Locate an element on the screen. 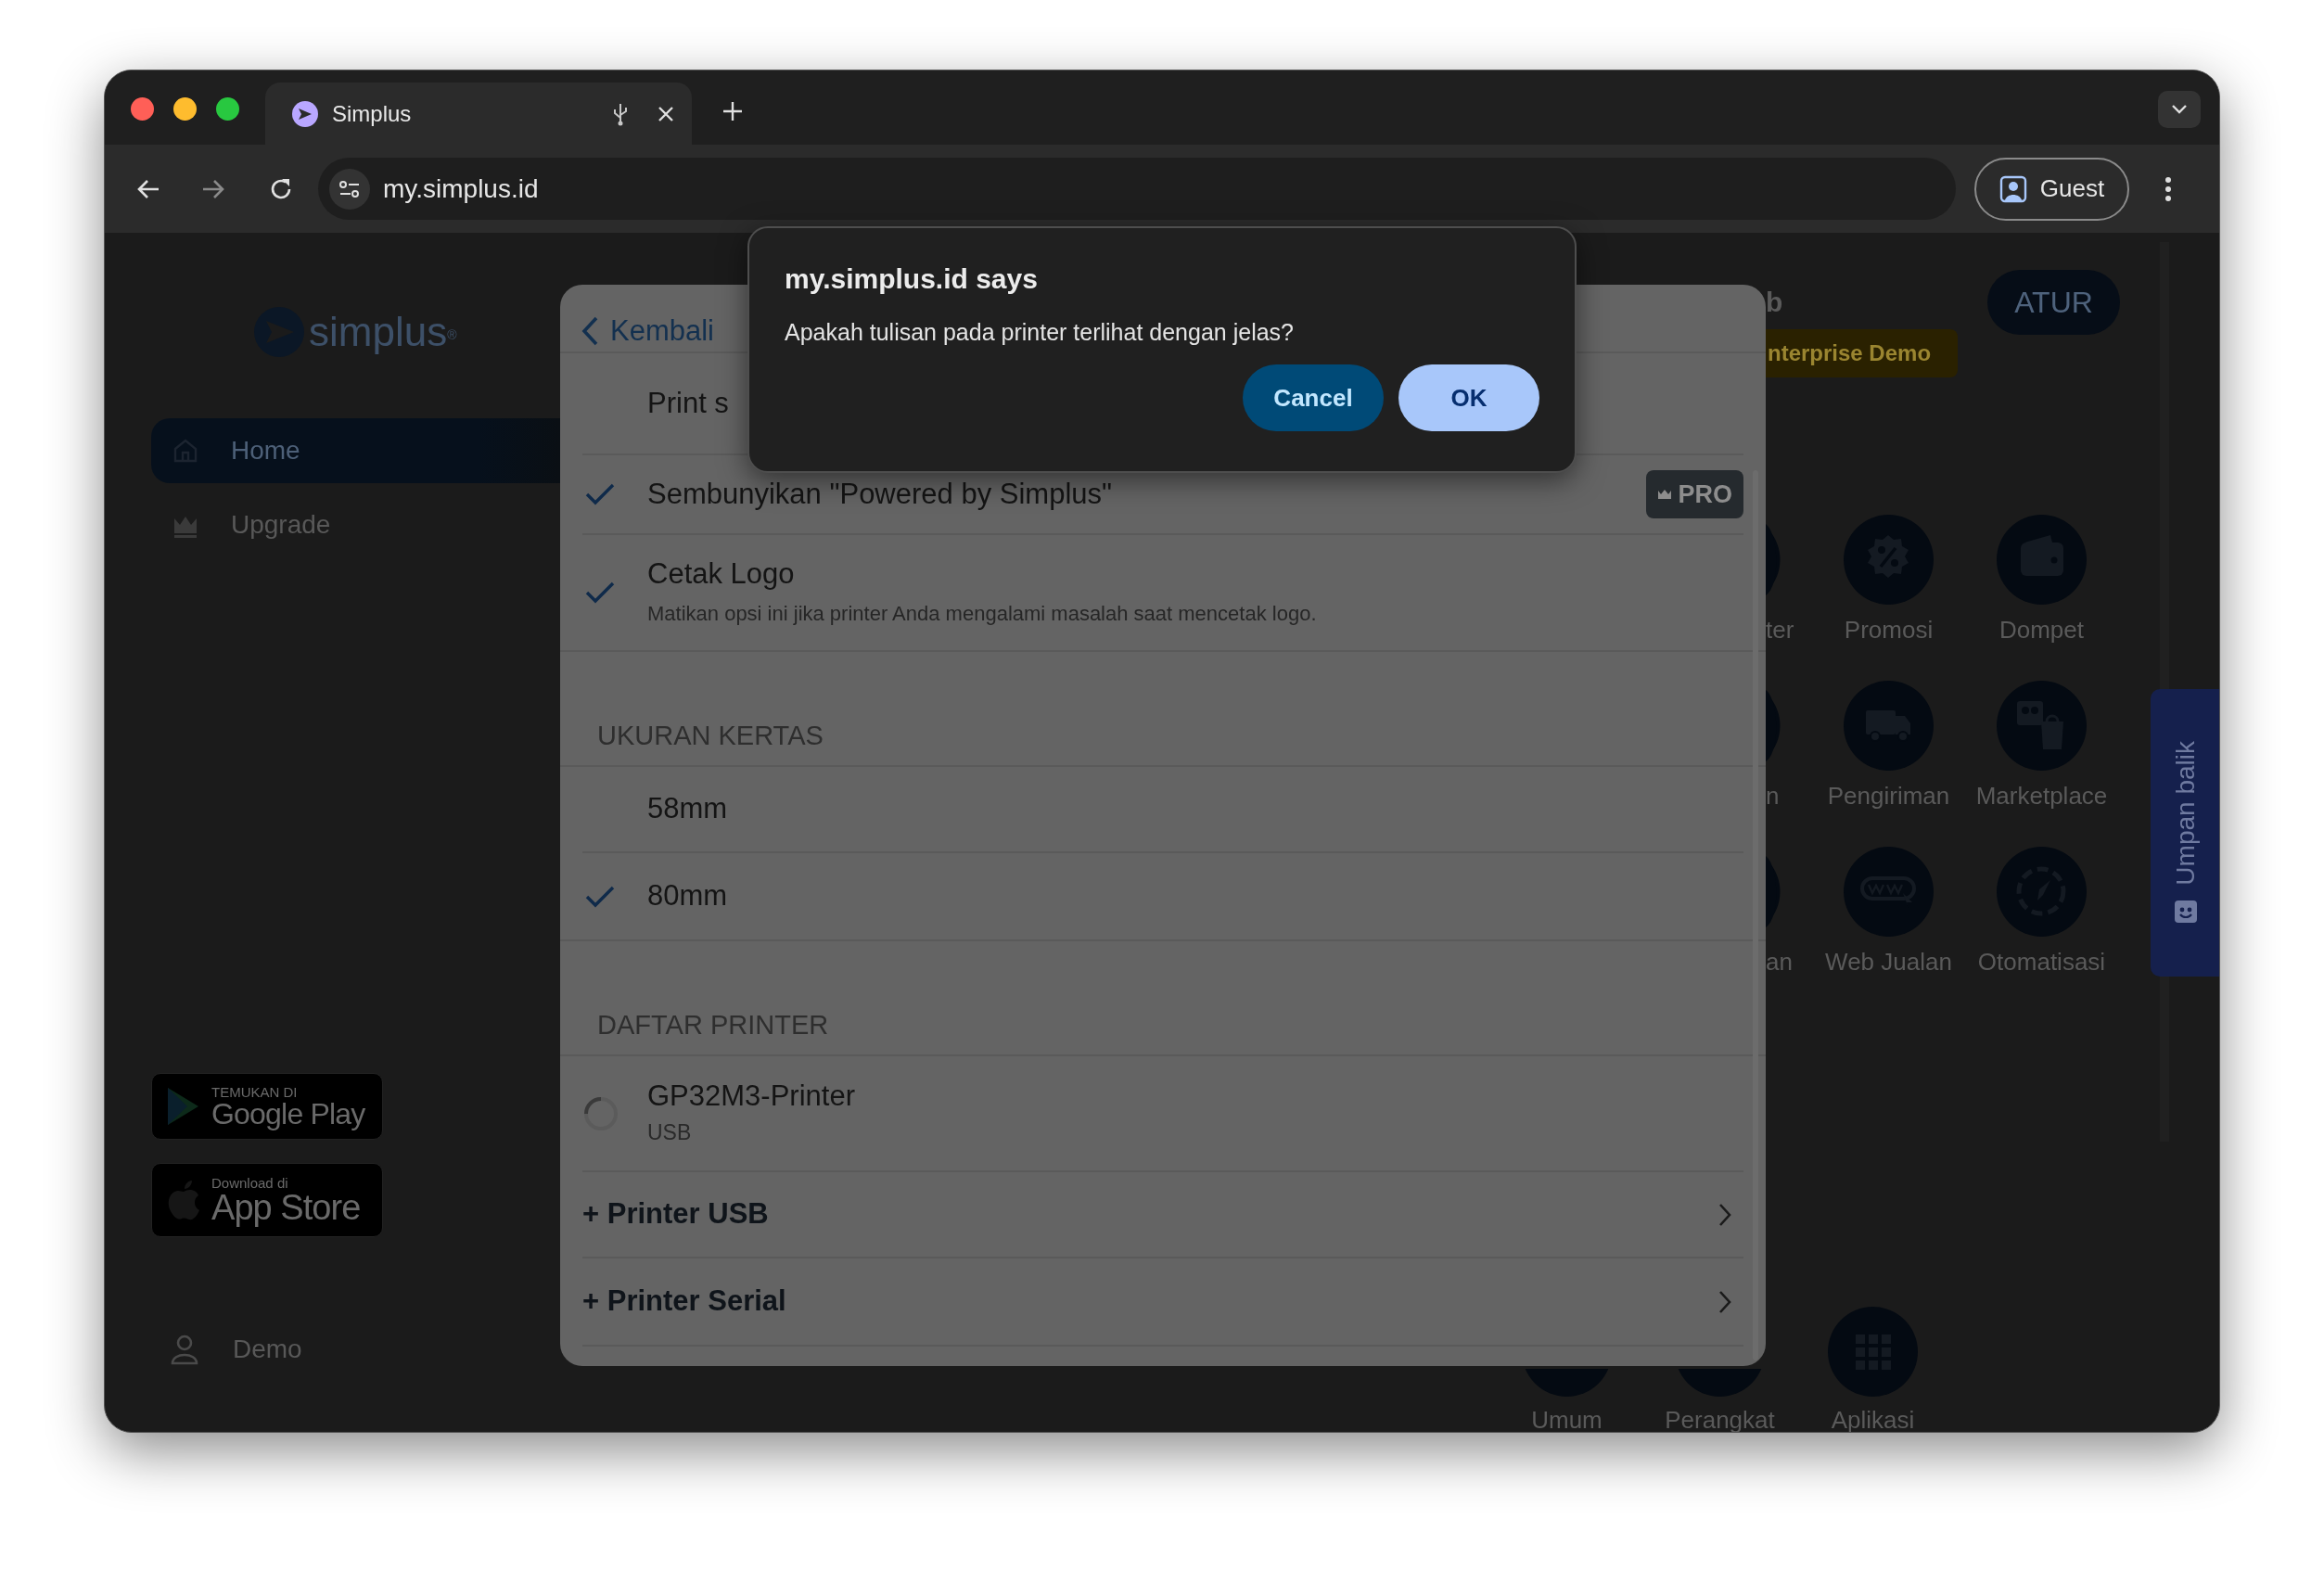  app-label: Otomatisasi is located at coordinates (2042, 962).